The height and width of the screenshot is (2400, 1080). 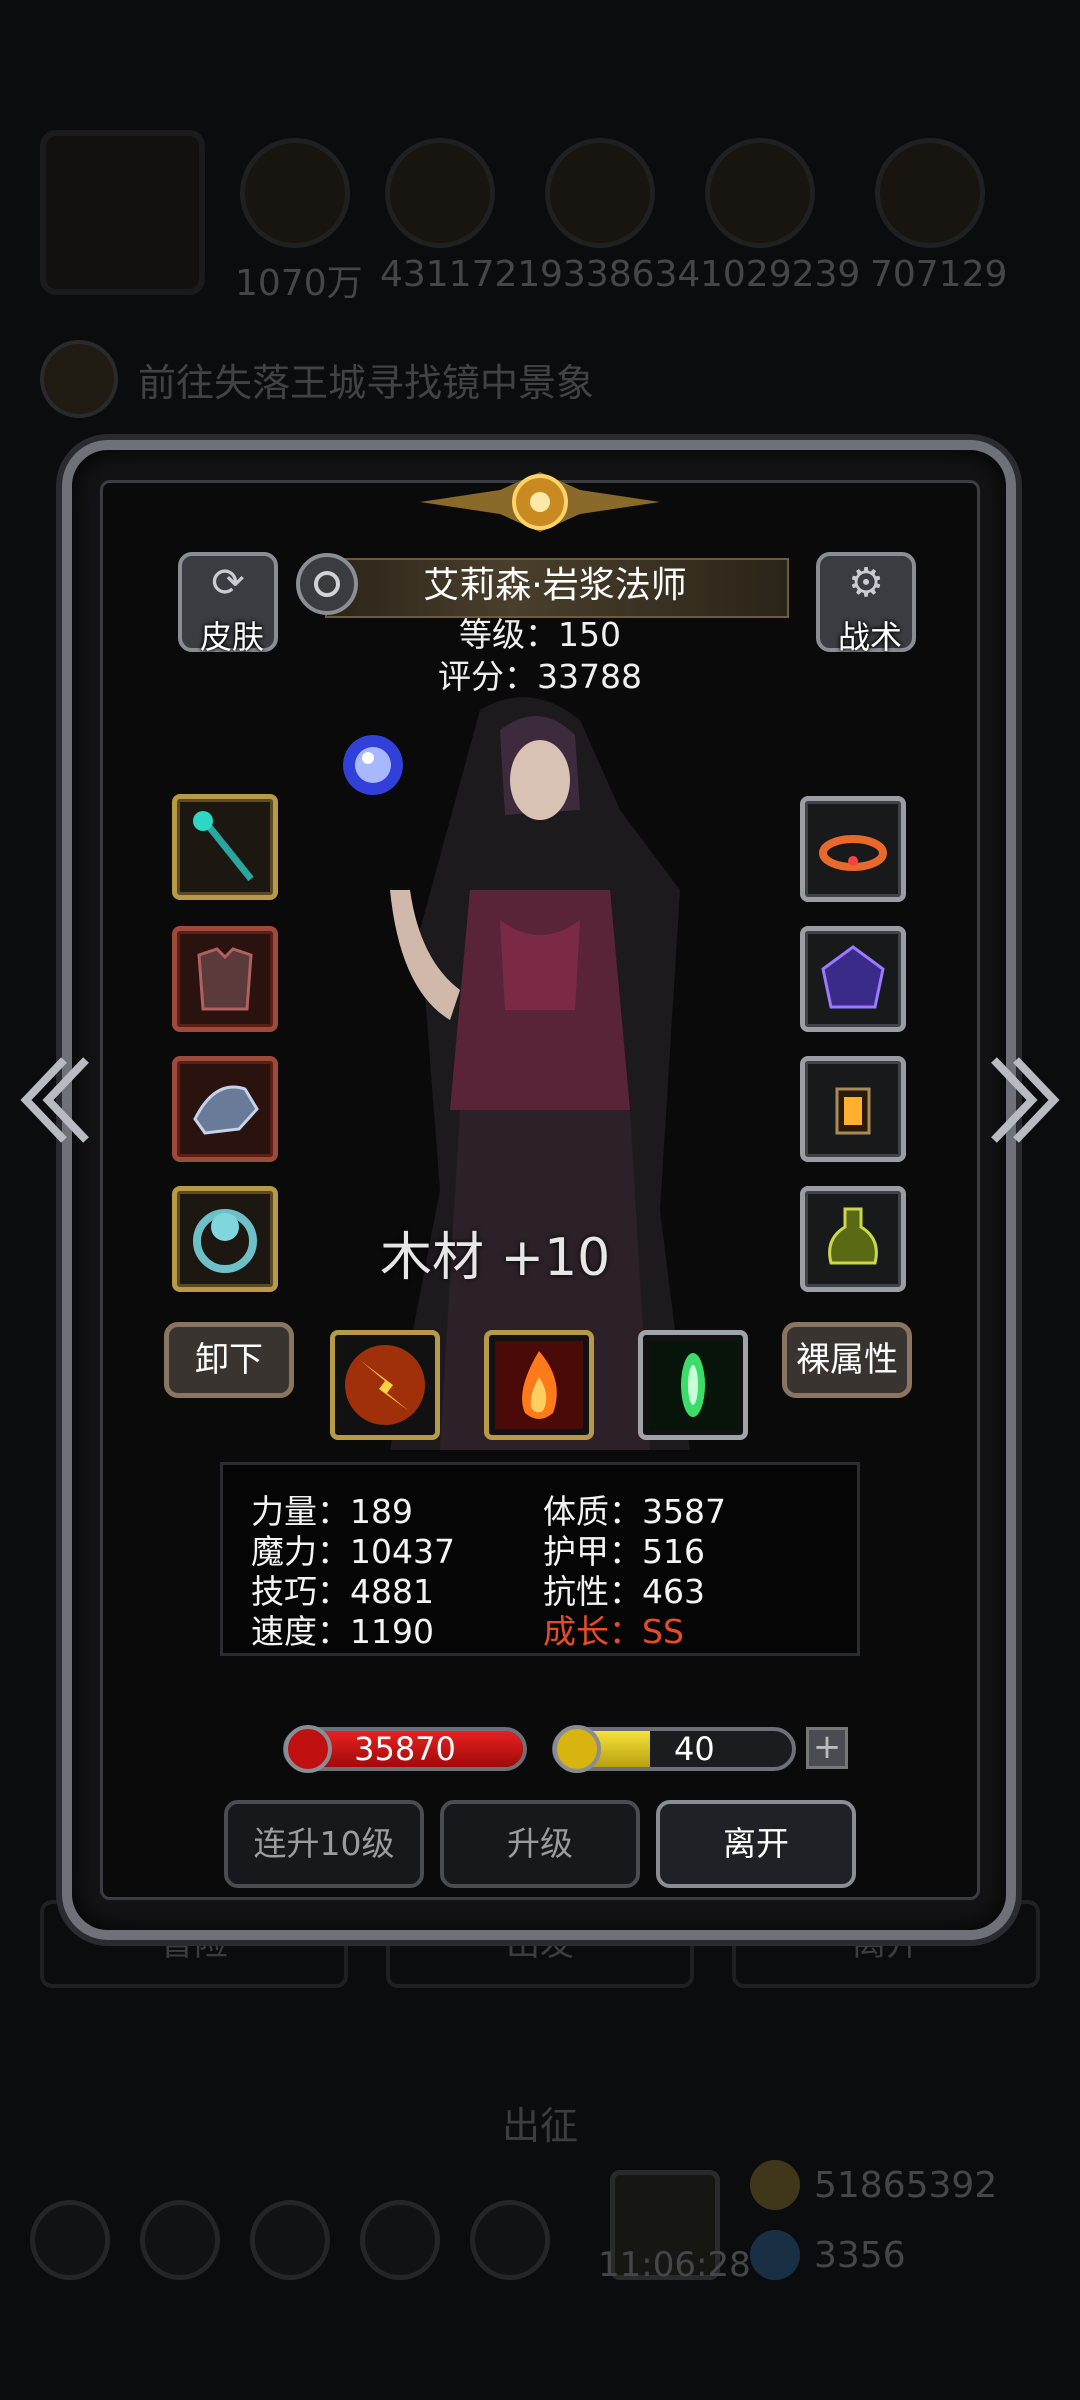 What do you see at coordinates (756, 1844) in the screenshot?
I see `leave-button: 离开` at bounding box center [756, 1844].